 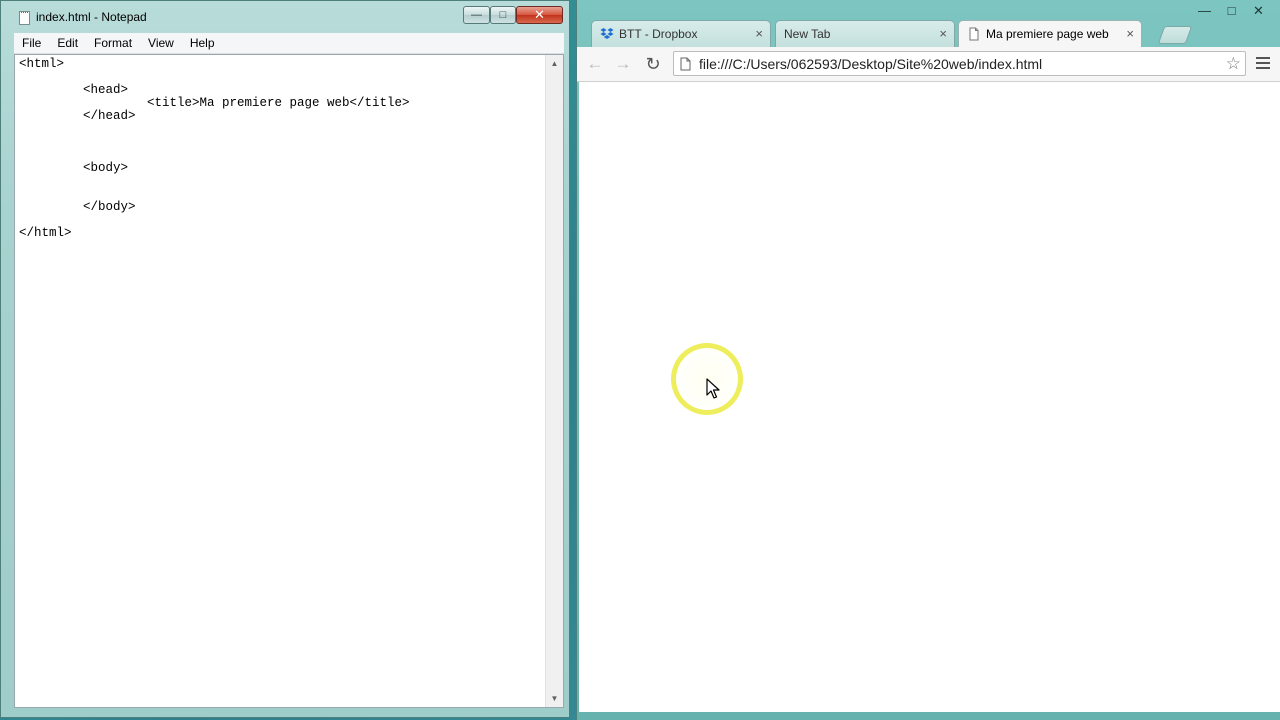 I want to click on notepad-close-button: ✕, so click(x=539, y=15).